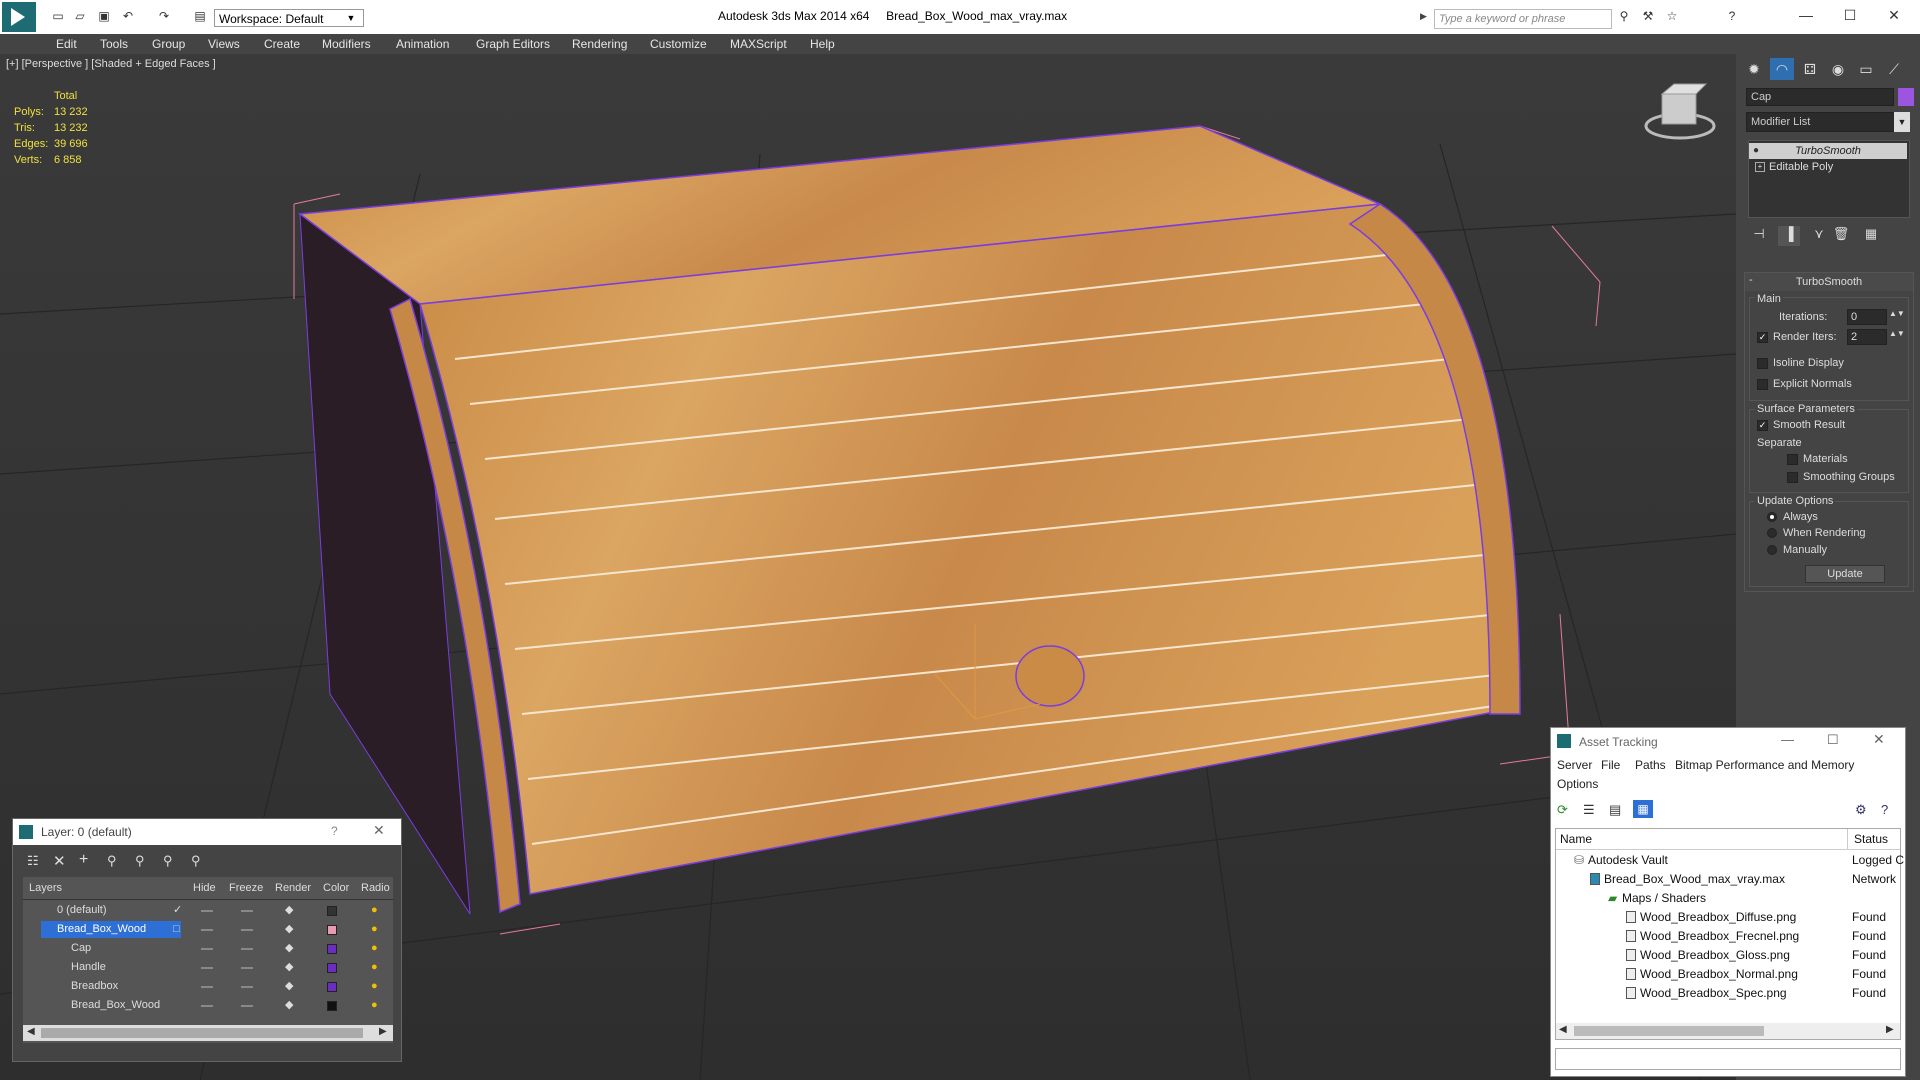  What do you see at coordinates (1574, 765) in the screenshot?
I see `menu-server: Server` at bounding box center [1574, 765].